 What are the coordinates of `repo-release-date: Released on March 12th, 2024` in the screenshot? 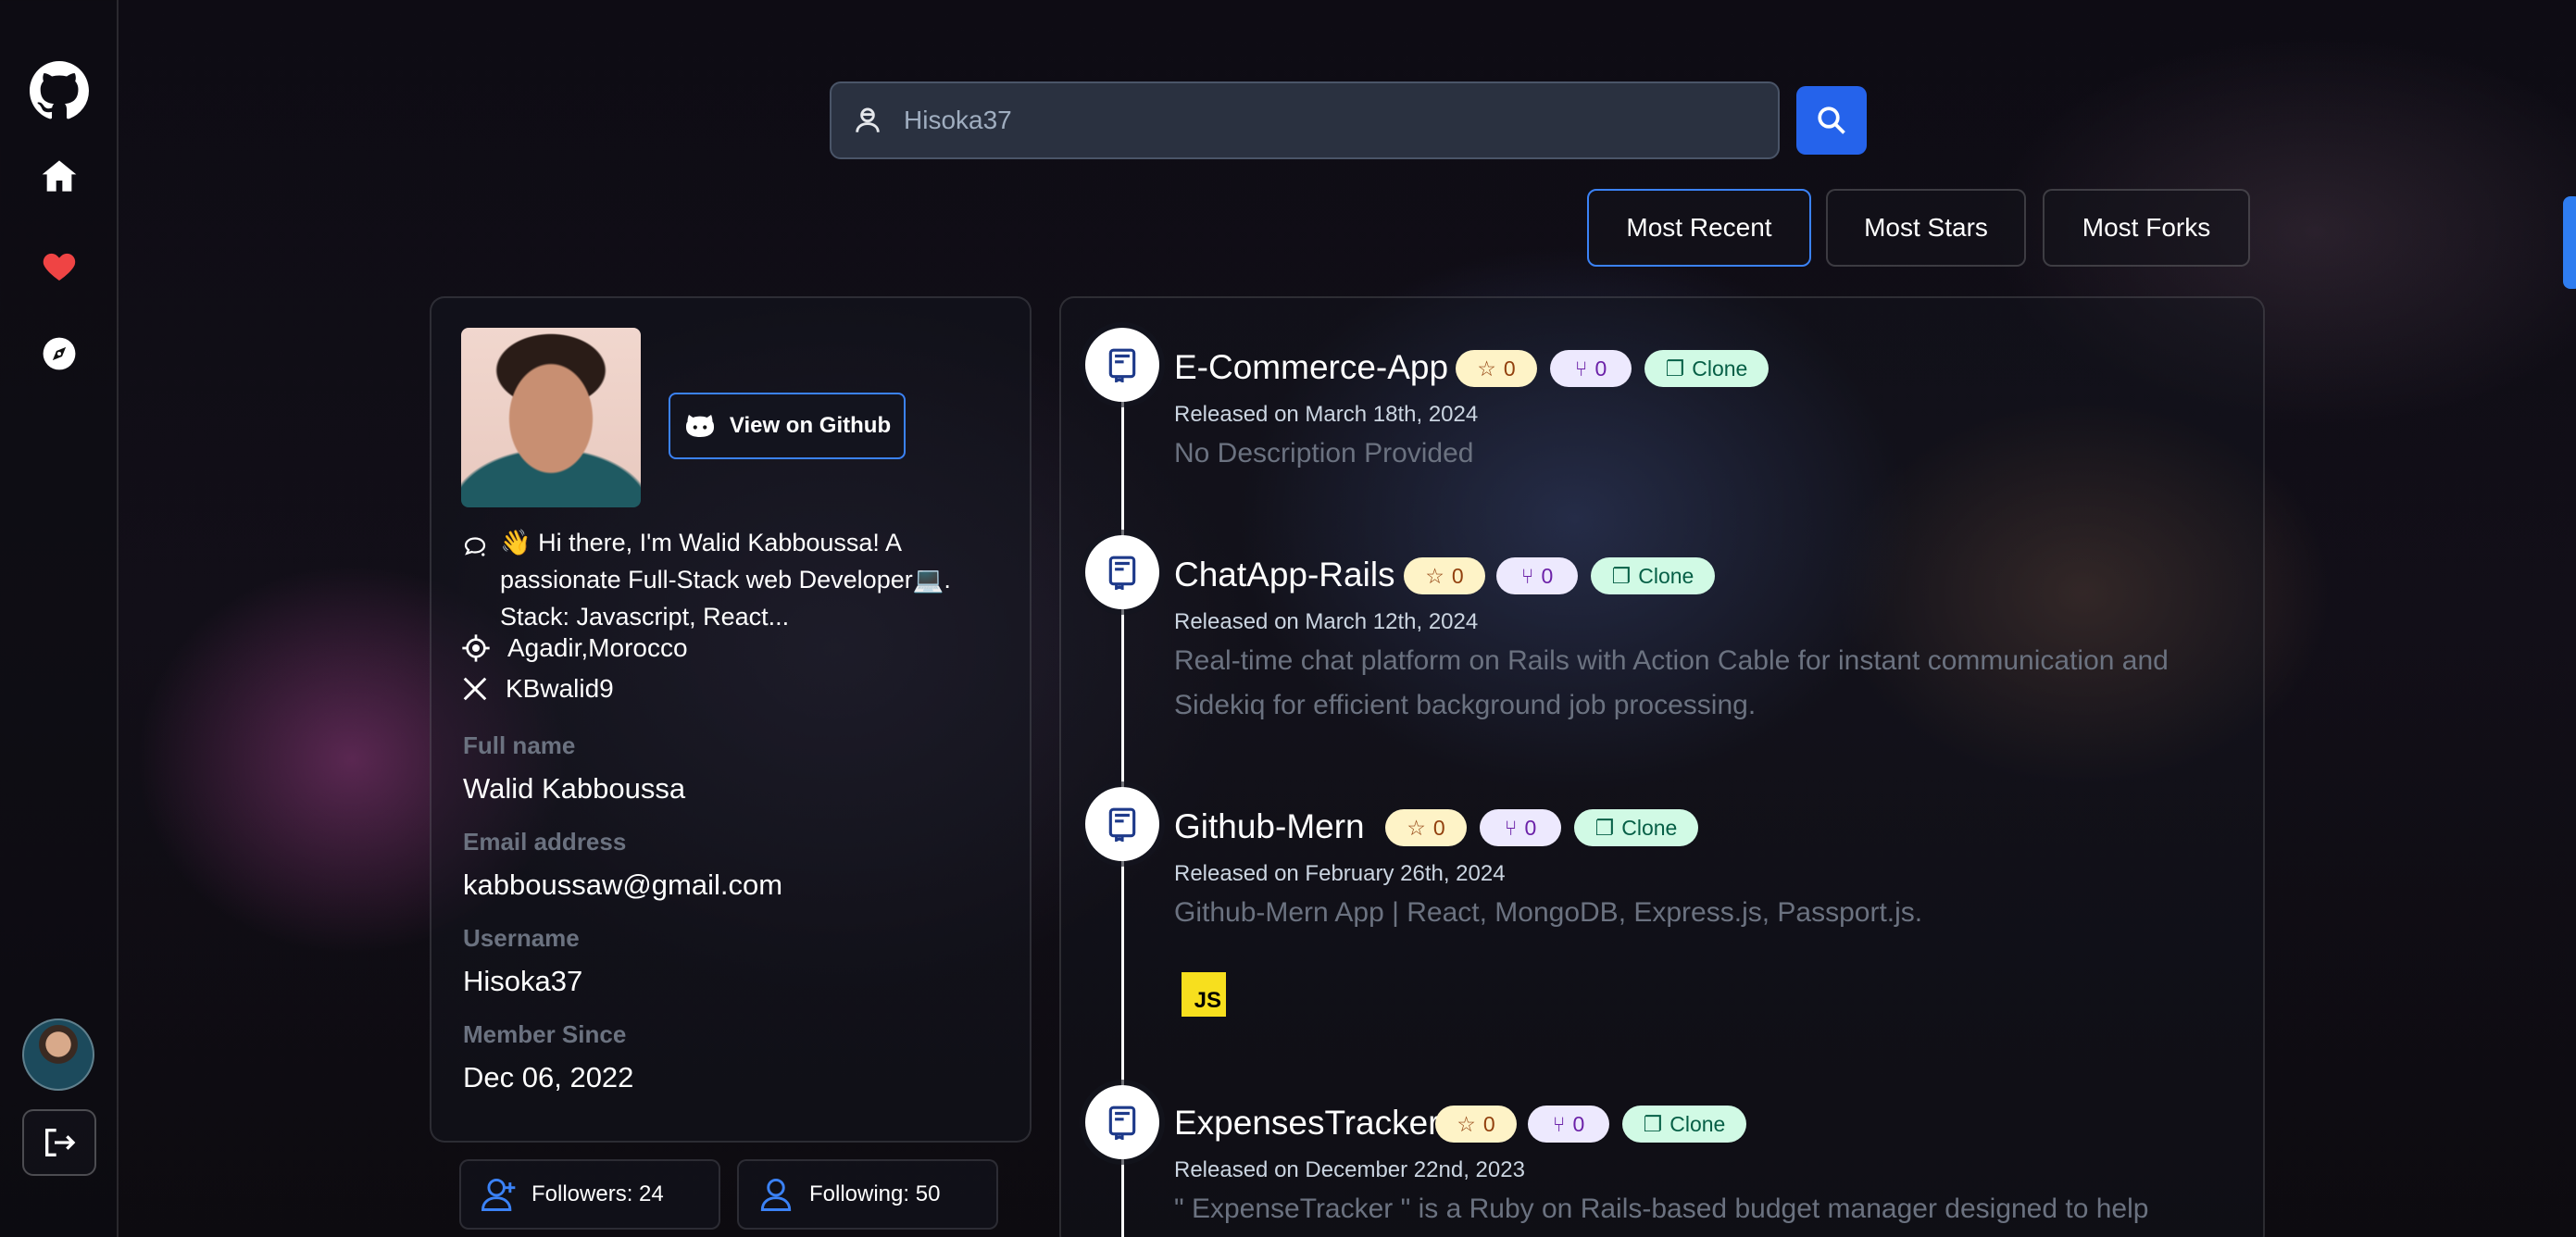 It's located at (1327, 621).